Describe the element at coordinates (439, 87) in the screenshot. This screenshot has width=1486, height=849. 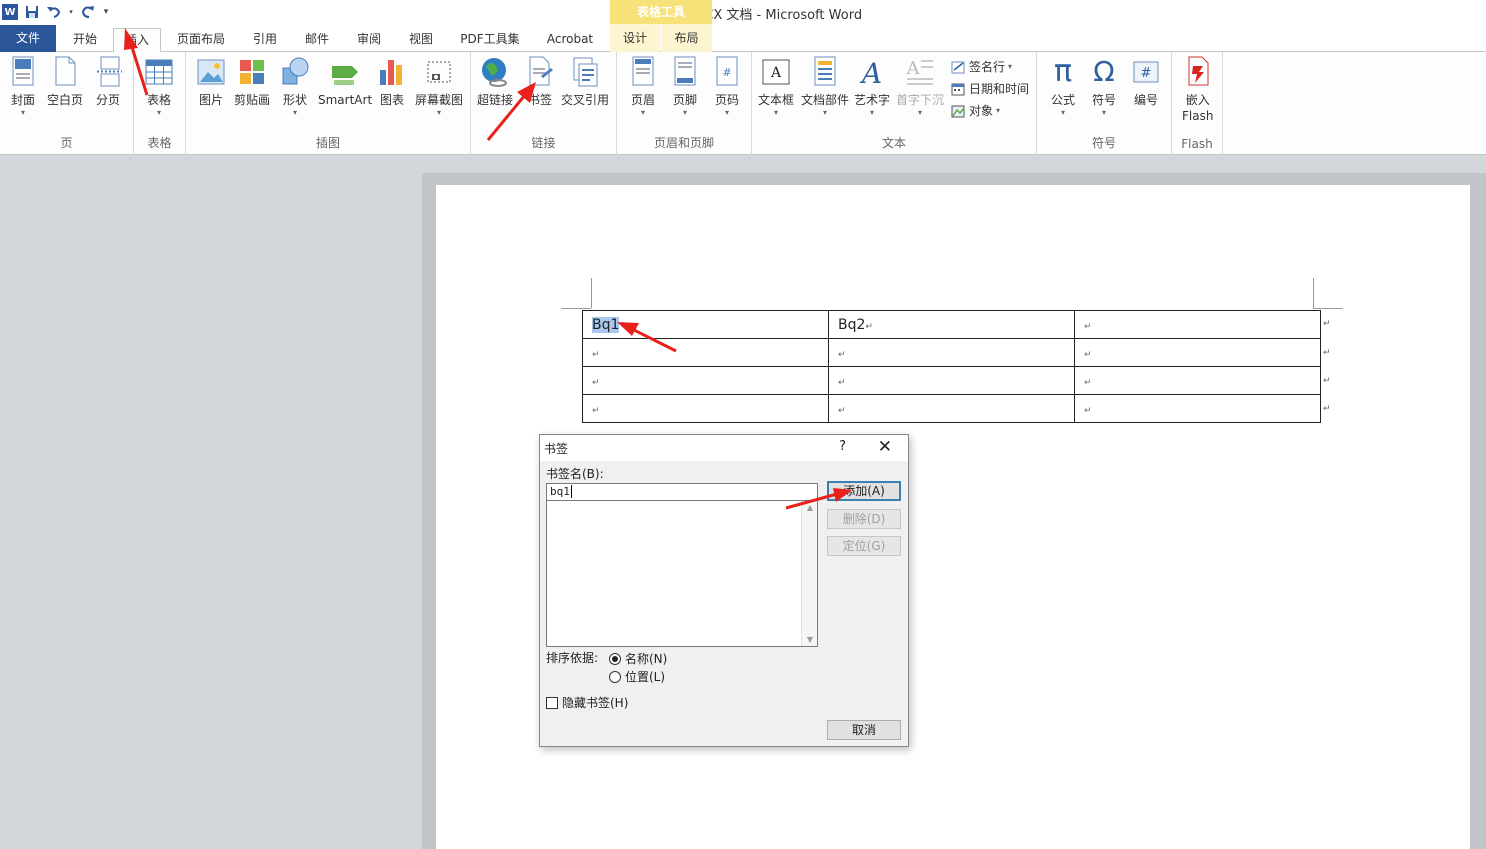
I see `screenshot-button: 屏幕截图 ▾` at that location.